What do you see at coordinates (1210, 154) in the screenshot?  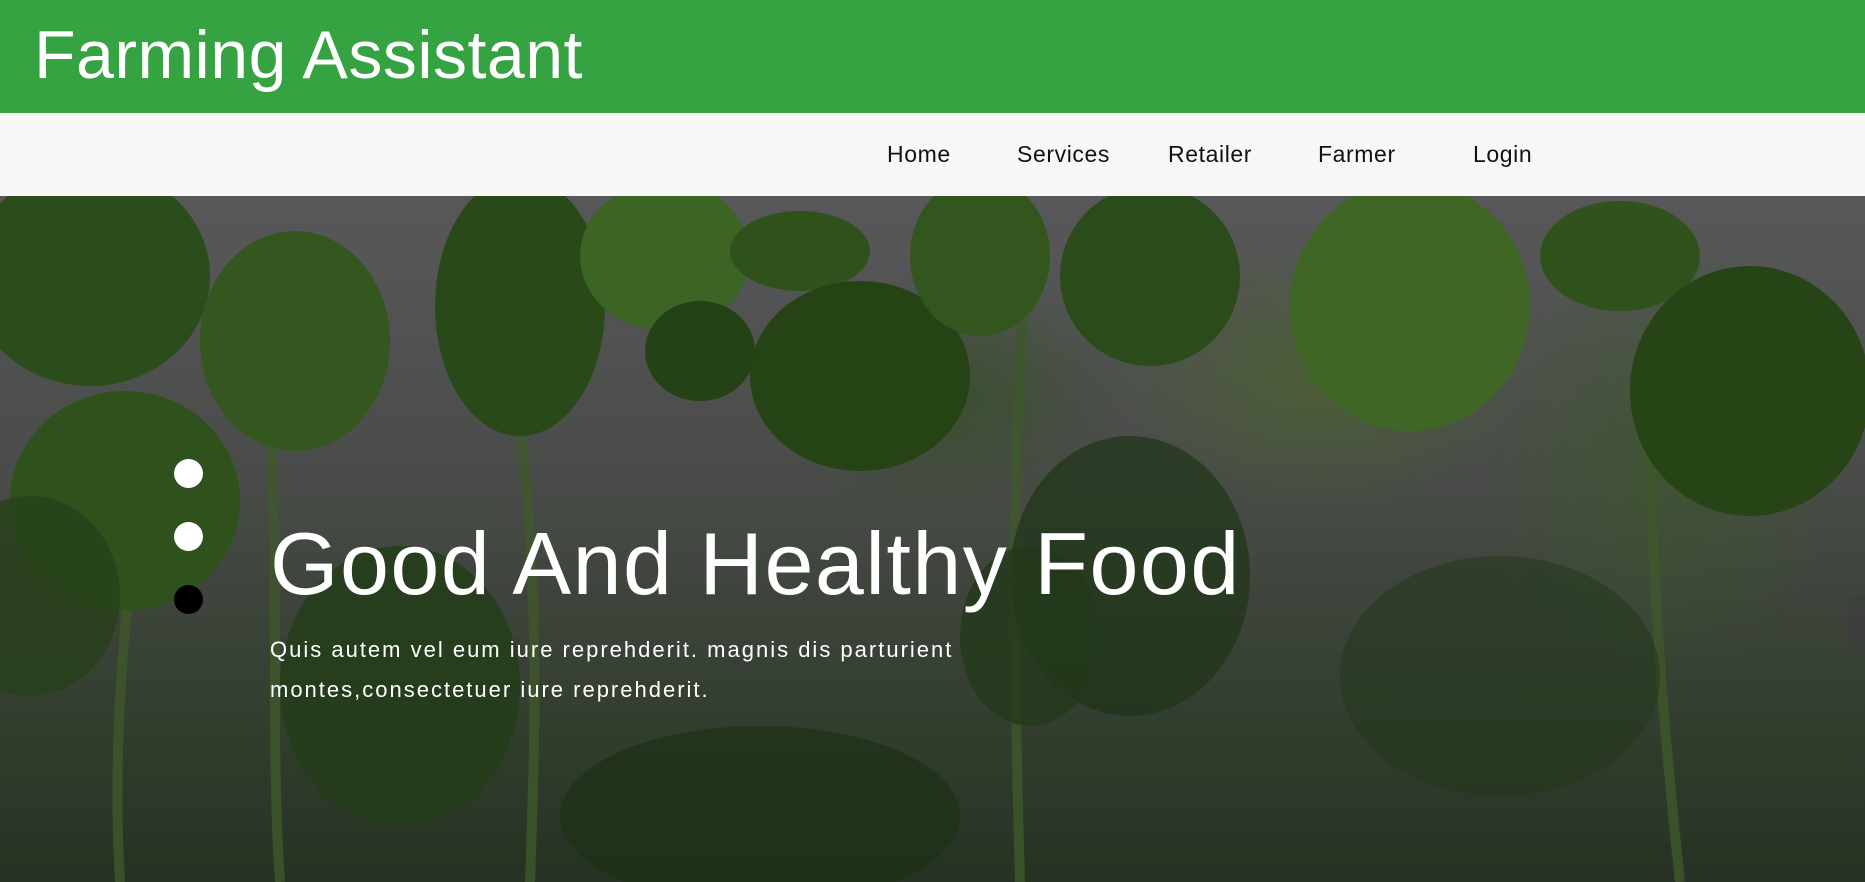 I see `nav-retailer-link: Retailer` at bounding box center [1210, 154].